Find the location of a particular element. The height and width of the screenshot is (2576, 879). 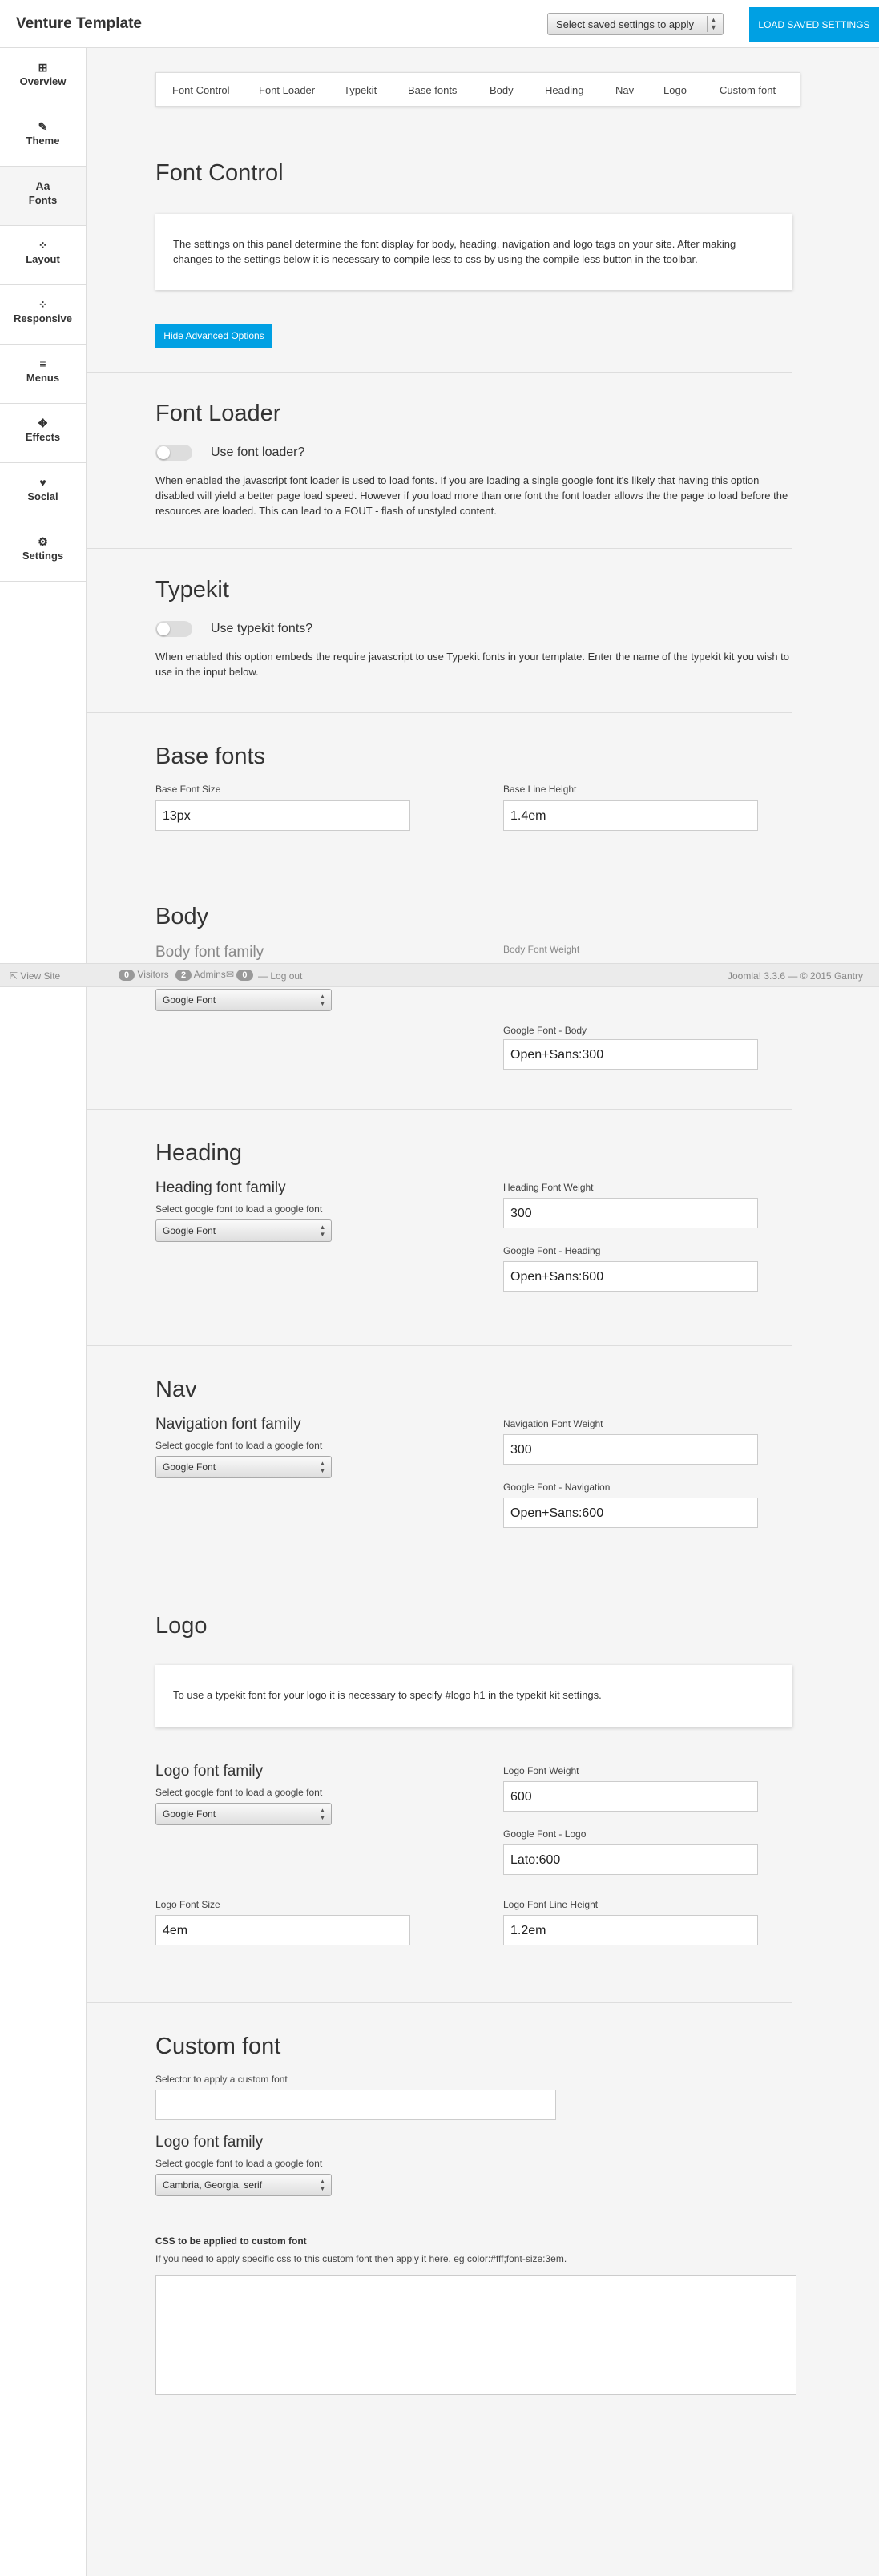

admins-label: Admins is located at coordinates (209, 974).